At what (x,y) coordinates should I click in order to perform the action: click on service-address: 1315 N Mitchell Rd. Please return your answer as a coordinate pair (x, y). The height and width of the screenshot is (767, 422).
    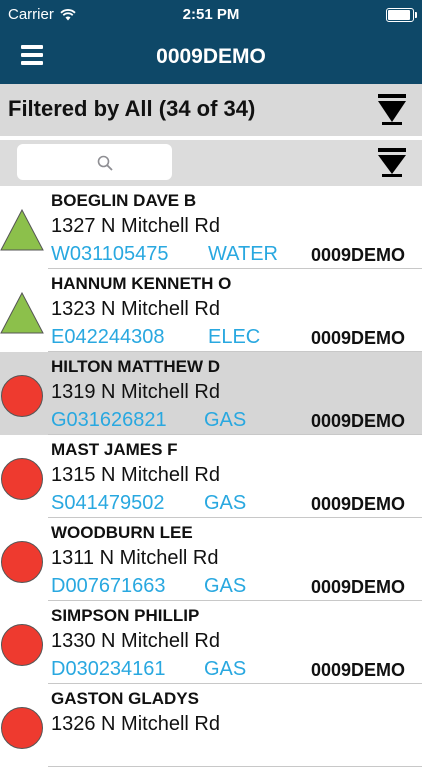
    Looking at the image, I should click on (135, 475).